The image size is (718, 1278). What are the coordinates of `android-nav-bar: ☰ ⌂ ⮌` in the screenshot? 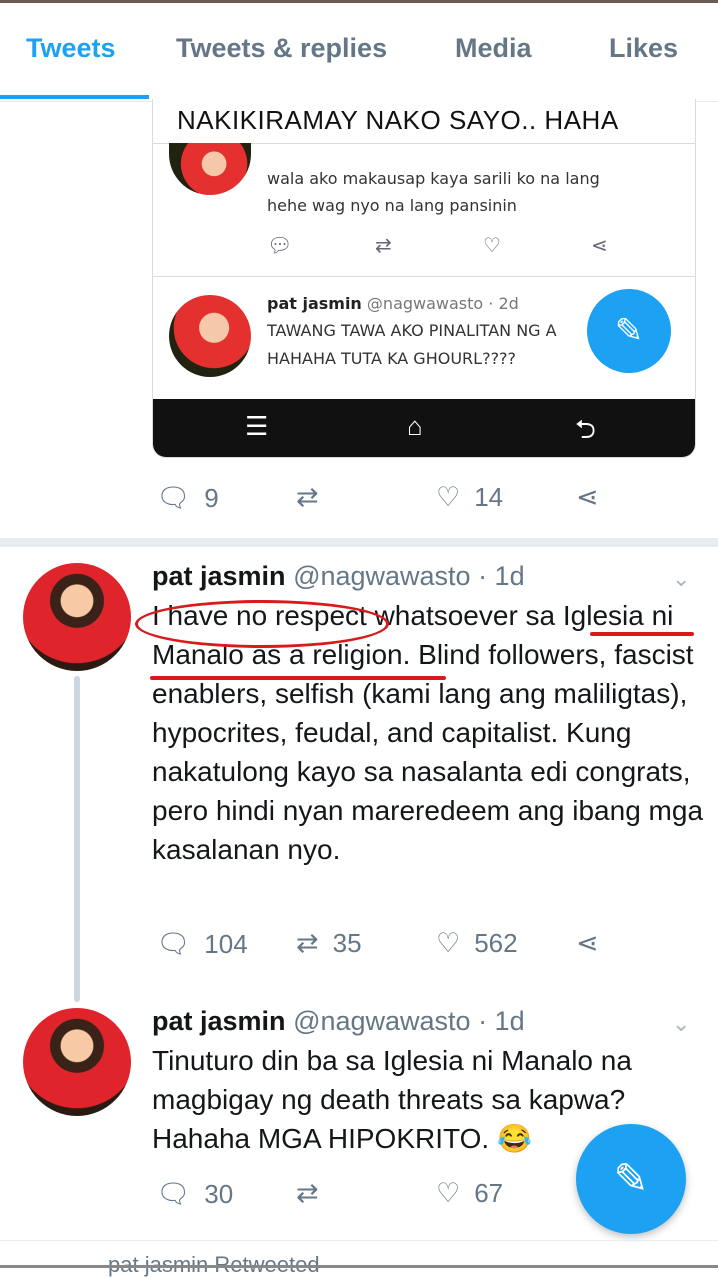 It's located at (424, 428).